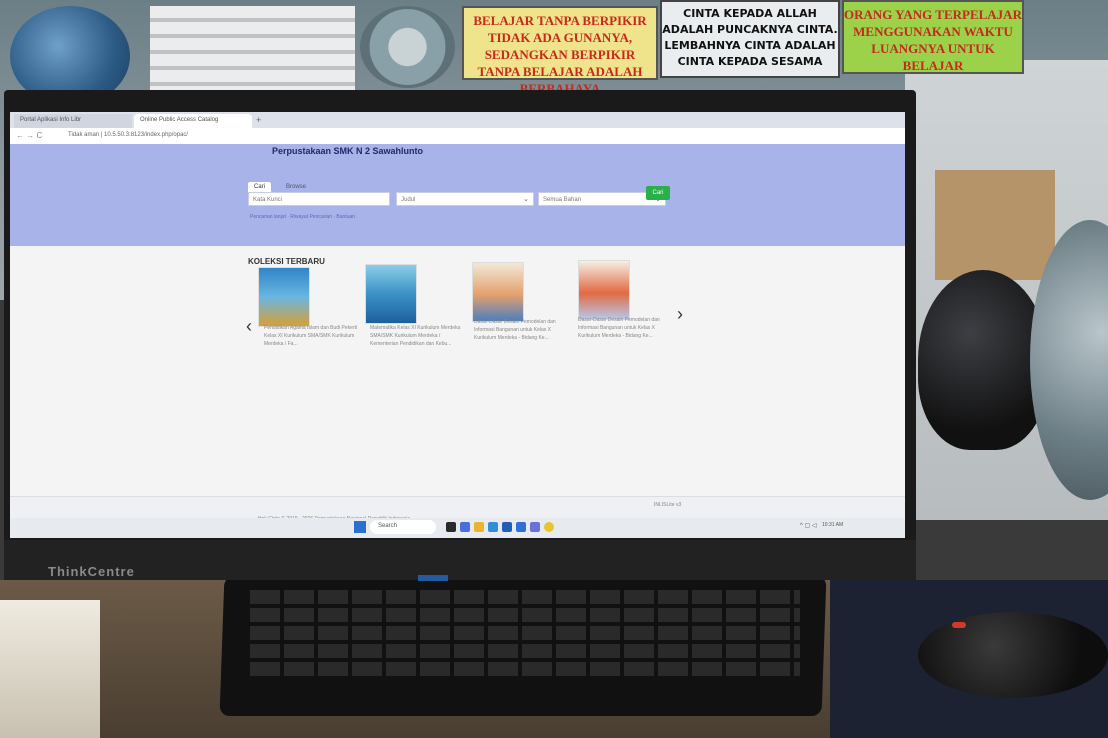 The width and height of the screenshot is (1108, 738). What do you see at coordinates (507, 527) in the screenshot?
I see `store-icon` at bounding box center [507, 527].